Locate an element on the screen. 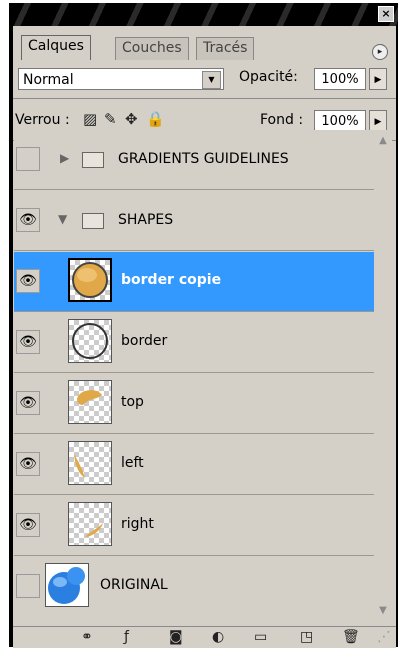 The height and width of the screenshot is (651, 409). adjustment-icon: ◐ is located at coordinates (218, 637).